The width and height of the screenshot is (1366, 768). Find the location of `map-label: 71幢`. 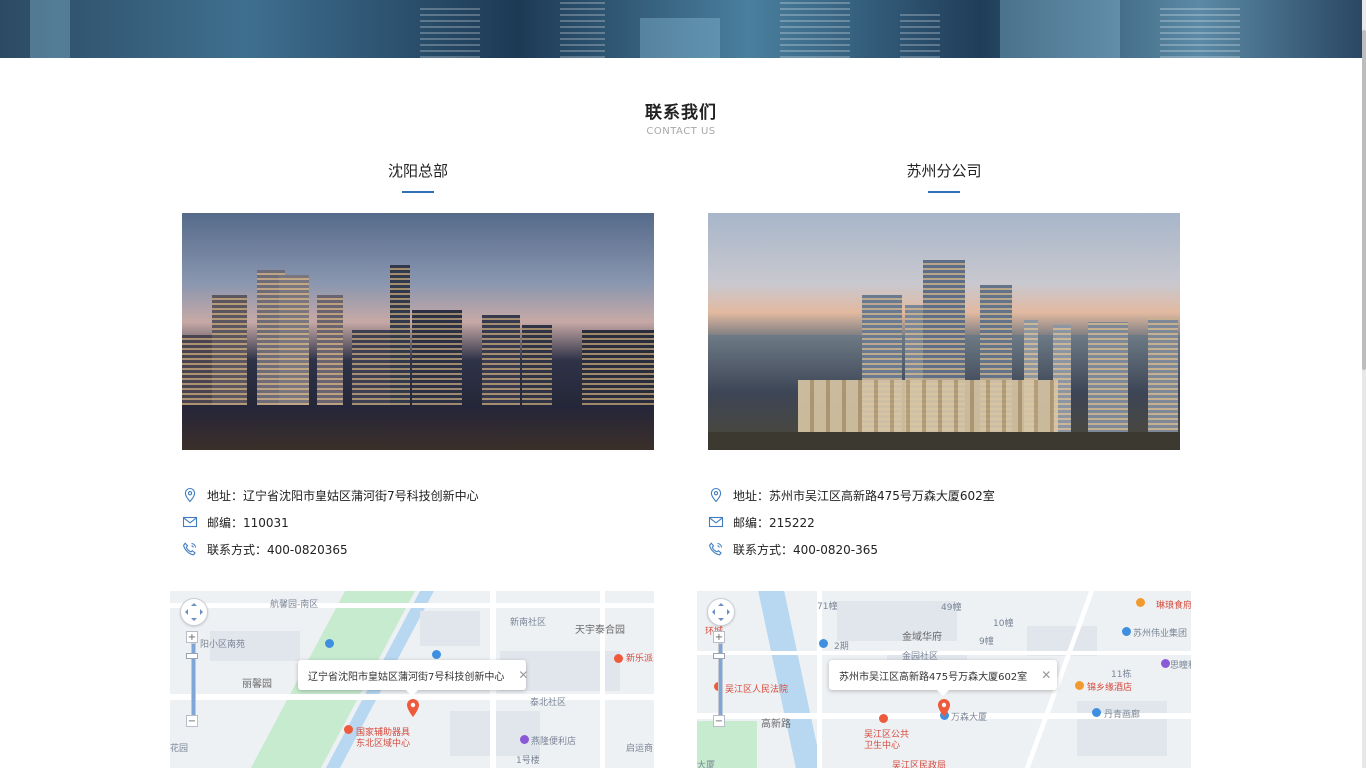

map-label: 71幢 is located at coordinates (827, 607).